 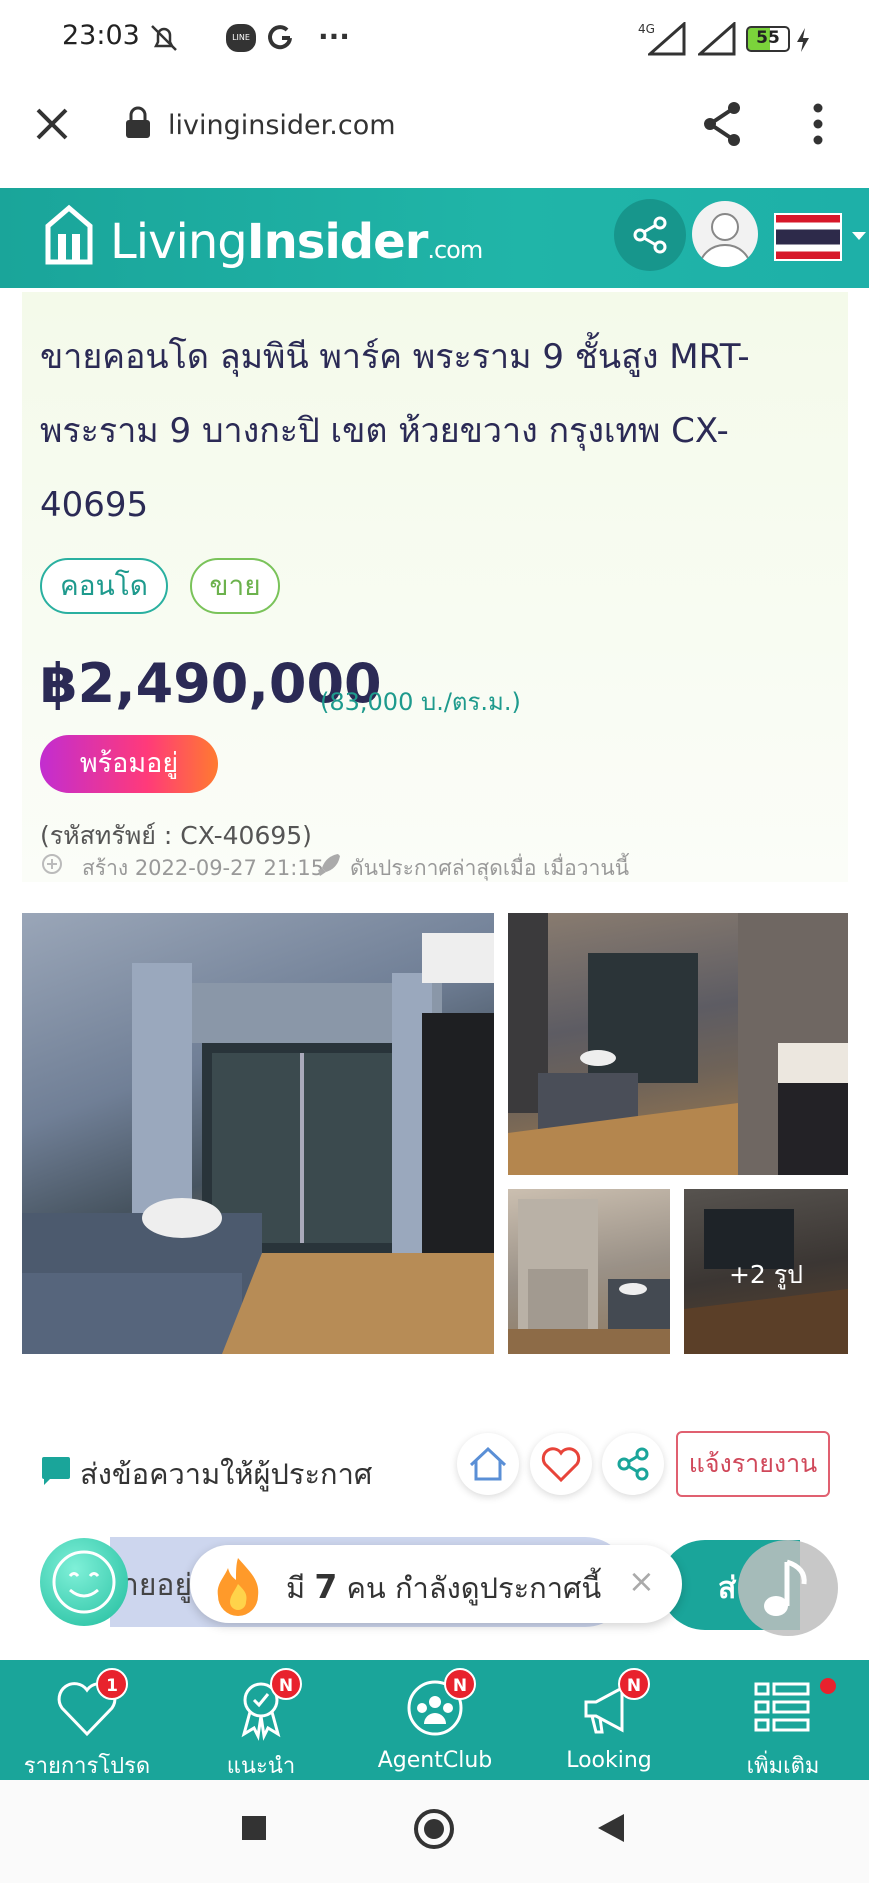 What do you see at coordinates (261, 1720) in the screenshot?
I see `nav-recommended: N แนะนำ` at bounding box center [261, 1720].